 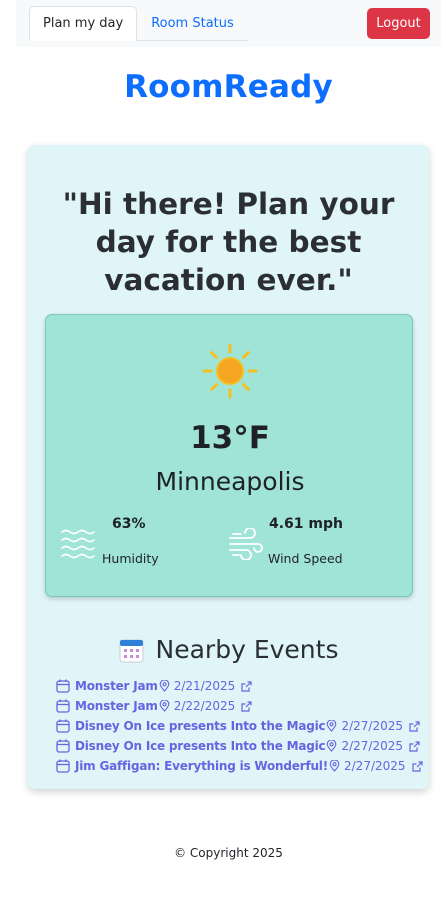 I want to click on logout-button: Logout, so click(x=398, y=23).